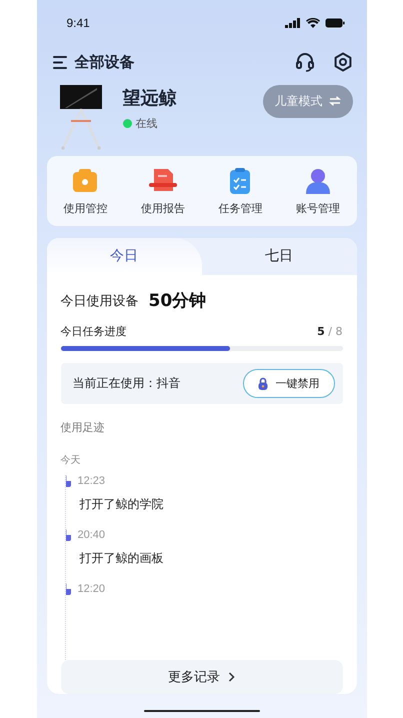 The height and width of the screenshot is (718, 403). What do you see at coordinates (93, 331) in the screenshot?
I see `progress-label: 今日任务进度` at bounding box center [93, 331].